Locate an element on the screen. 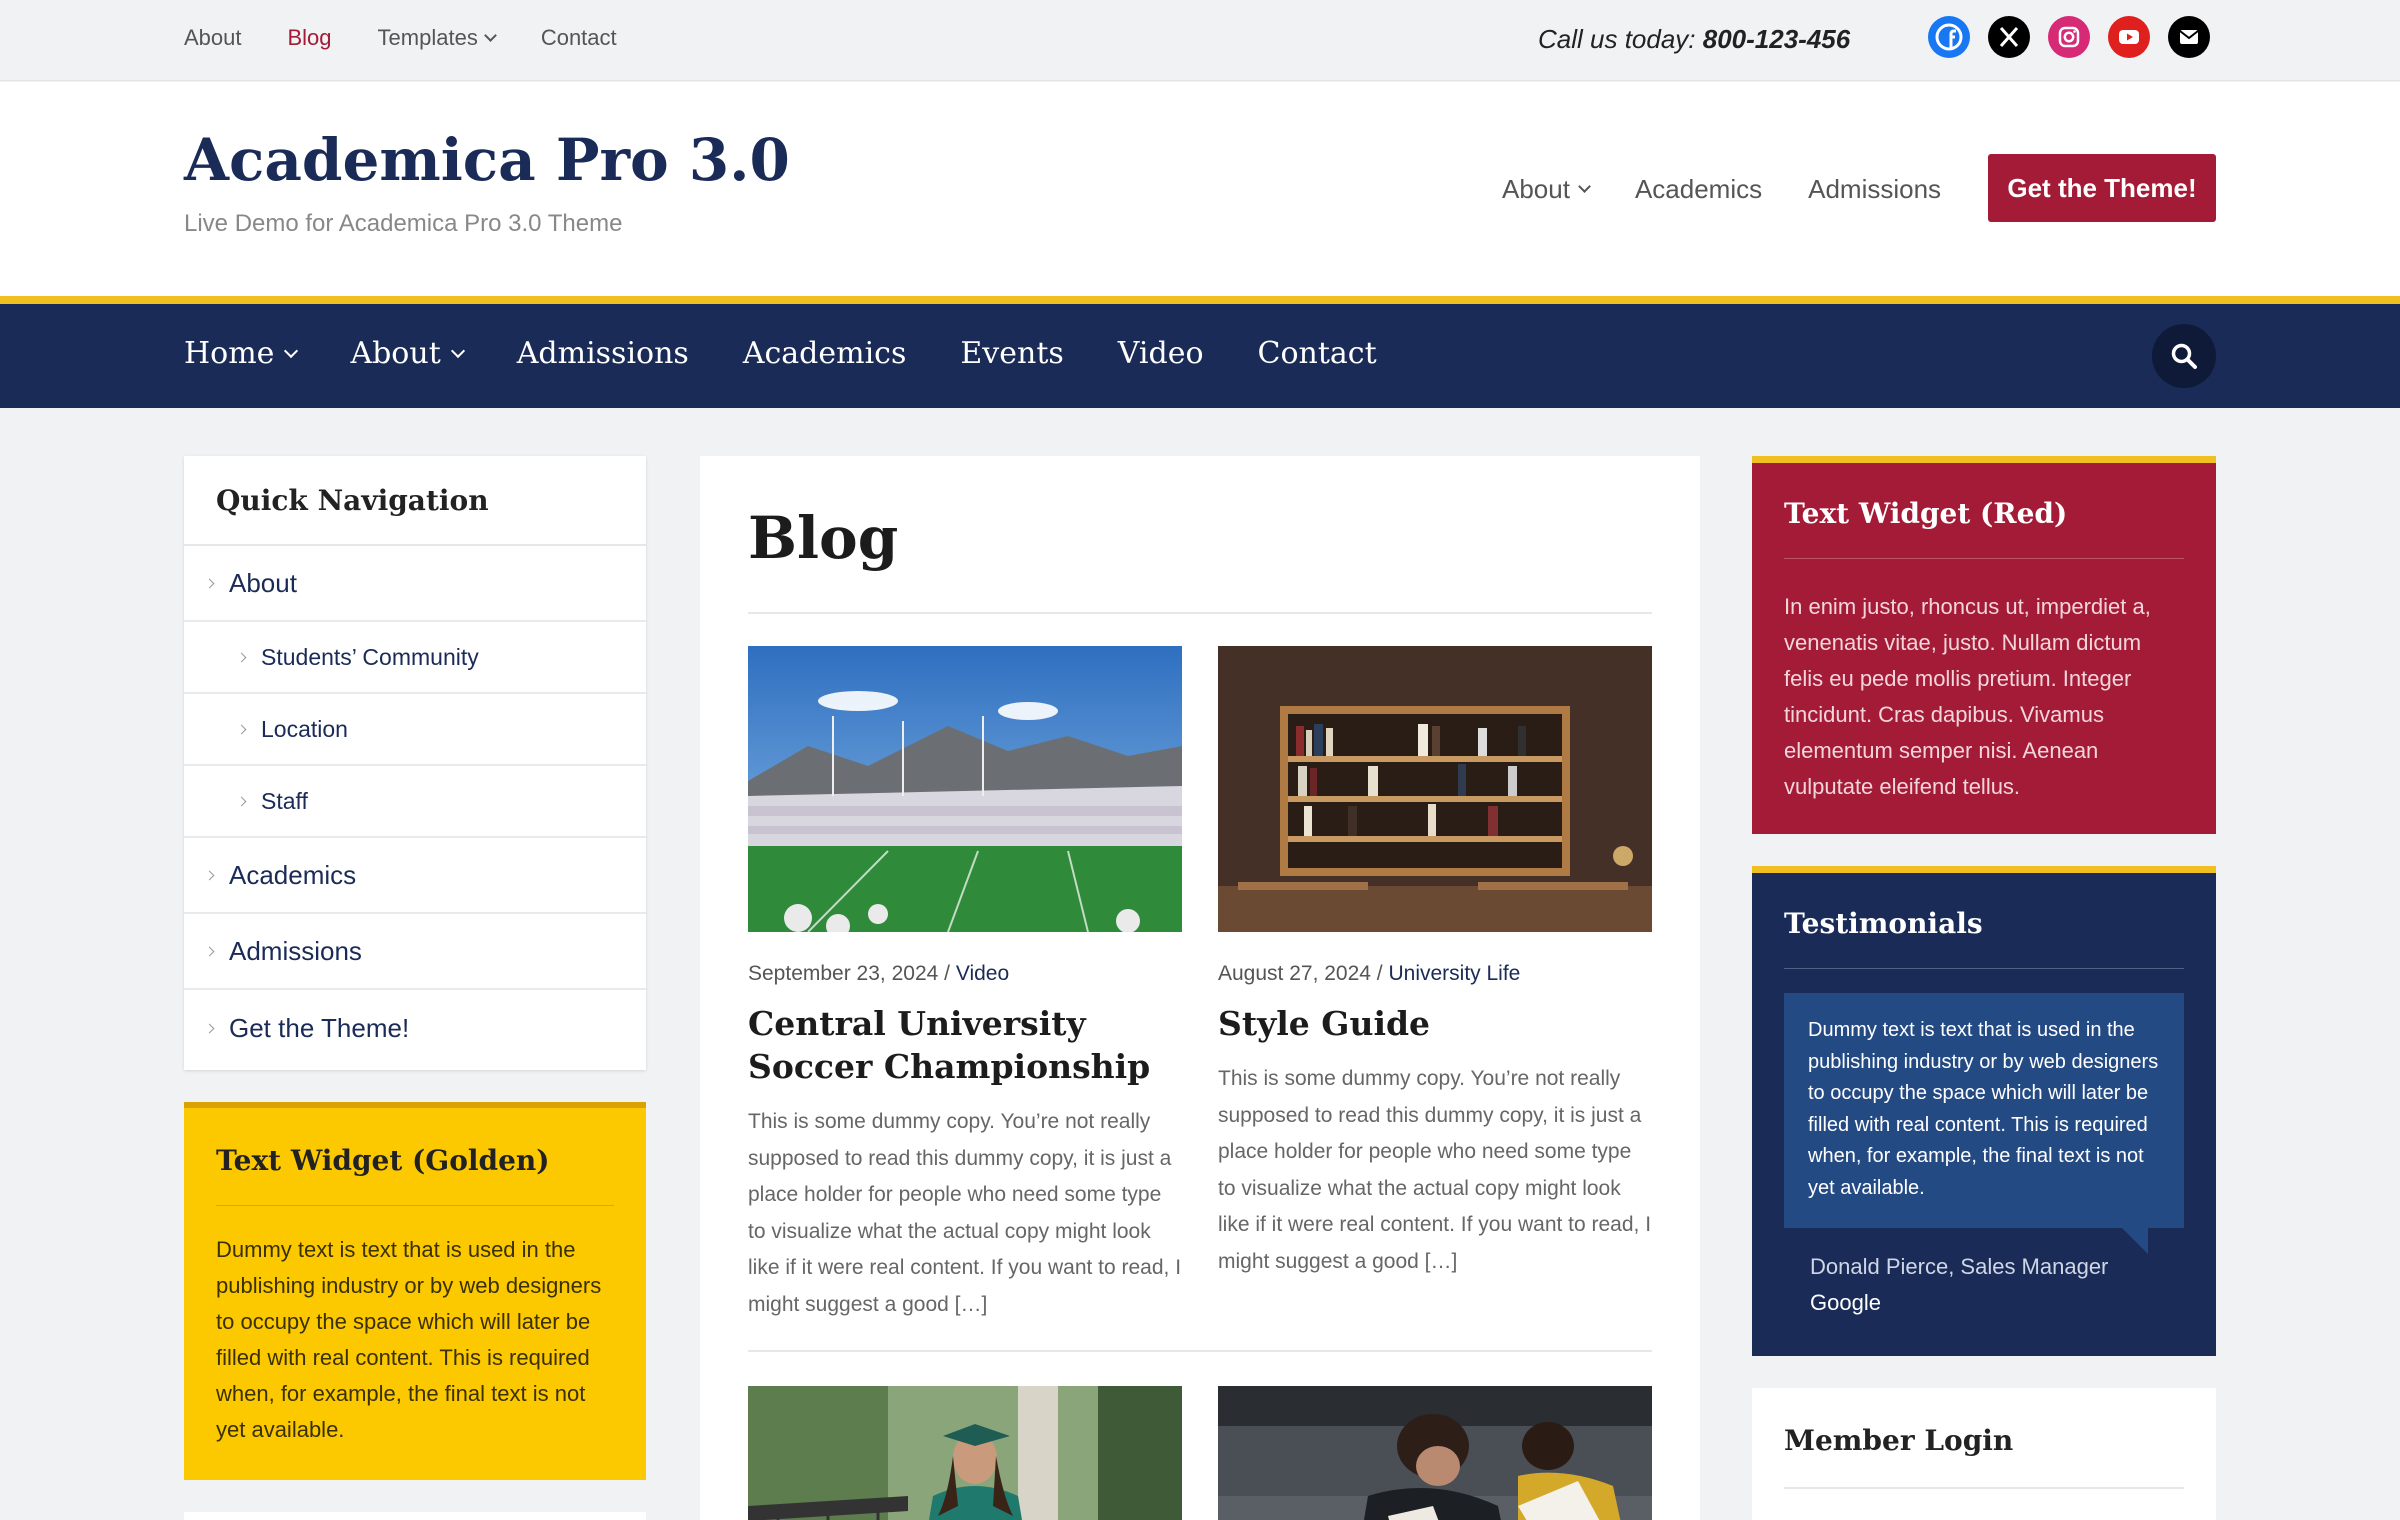 The image size is (2400, 1520). search-icon is located at coordinates (2184, 356).